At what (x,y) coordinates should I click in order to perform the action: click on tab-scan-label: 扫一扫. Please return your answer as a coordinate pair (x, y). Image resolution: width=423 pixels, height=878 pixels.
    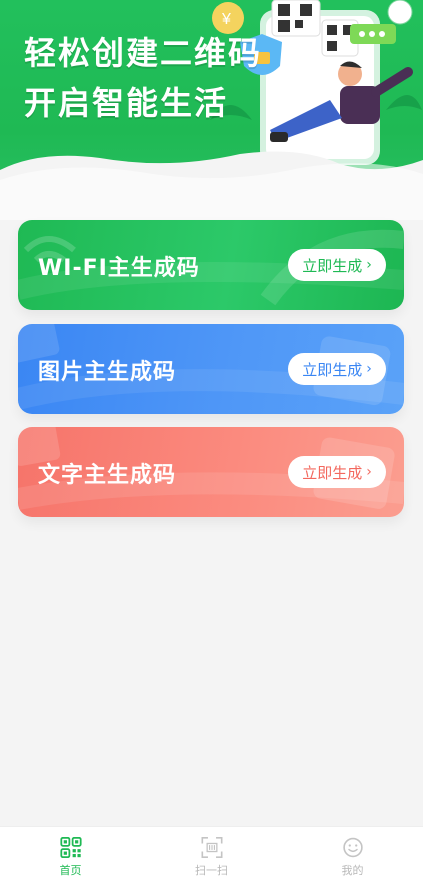
    Looking at the image, I should click on (211, 870).